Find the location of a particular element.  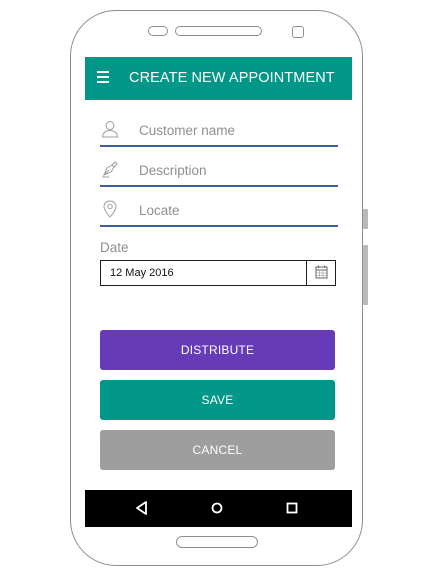

home-circle-icon is located at coordinates (217, 508).